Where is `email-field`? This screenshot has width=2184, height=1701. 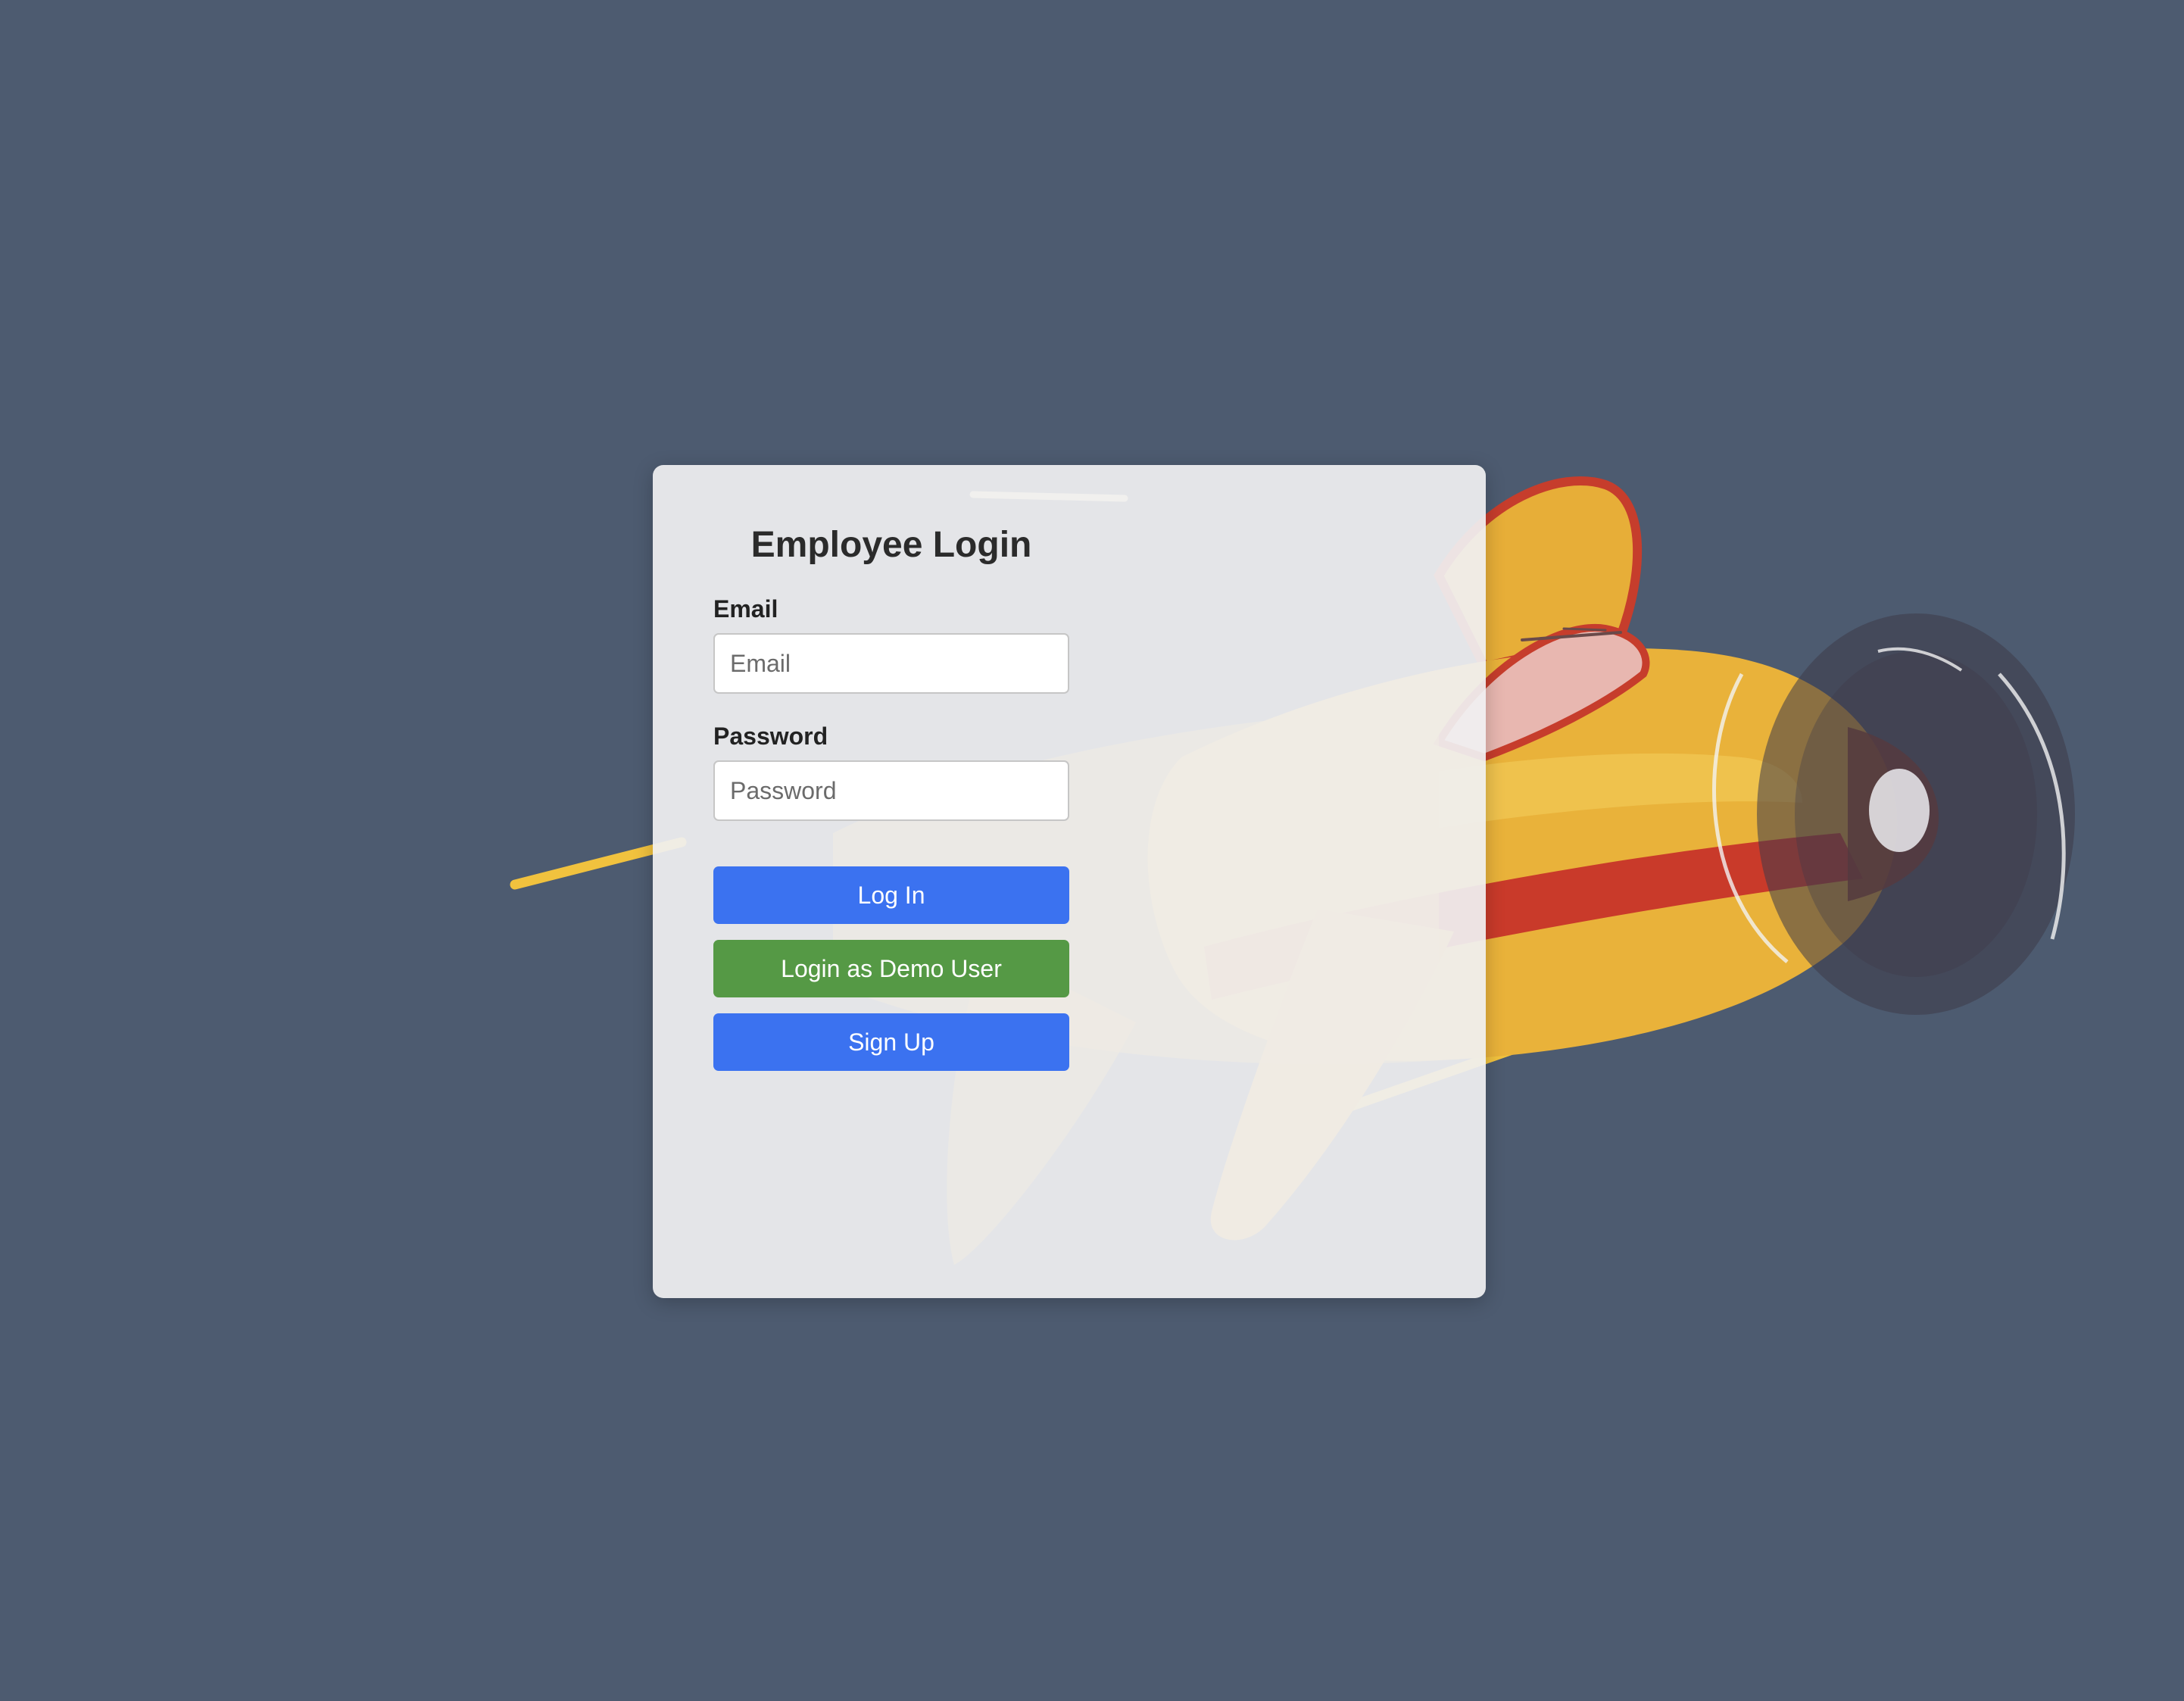 email-field is located at coordinates (891, 663).